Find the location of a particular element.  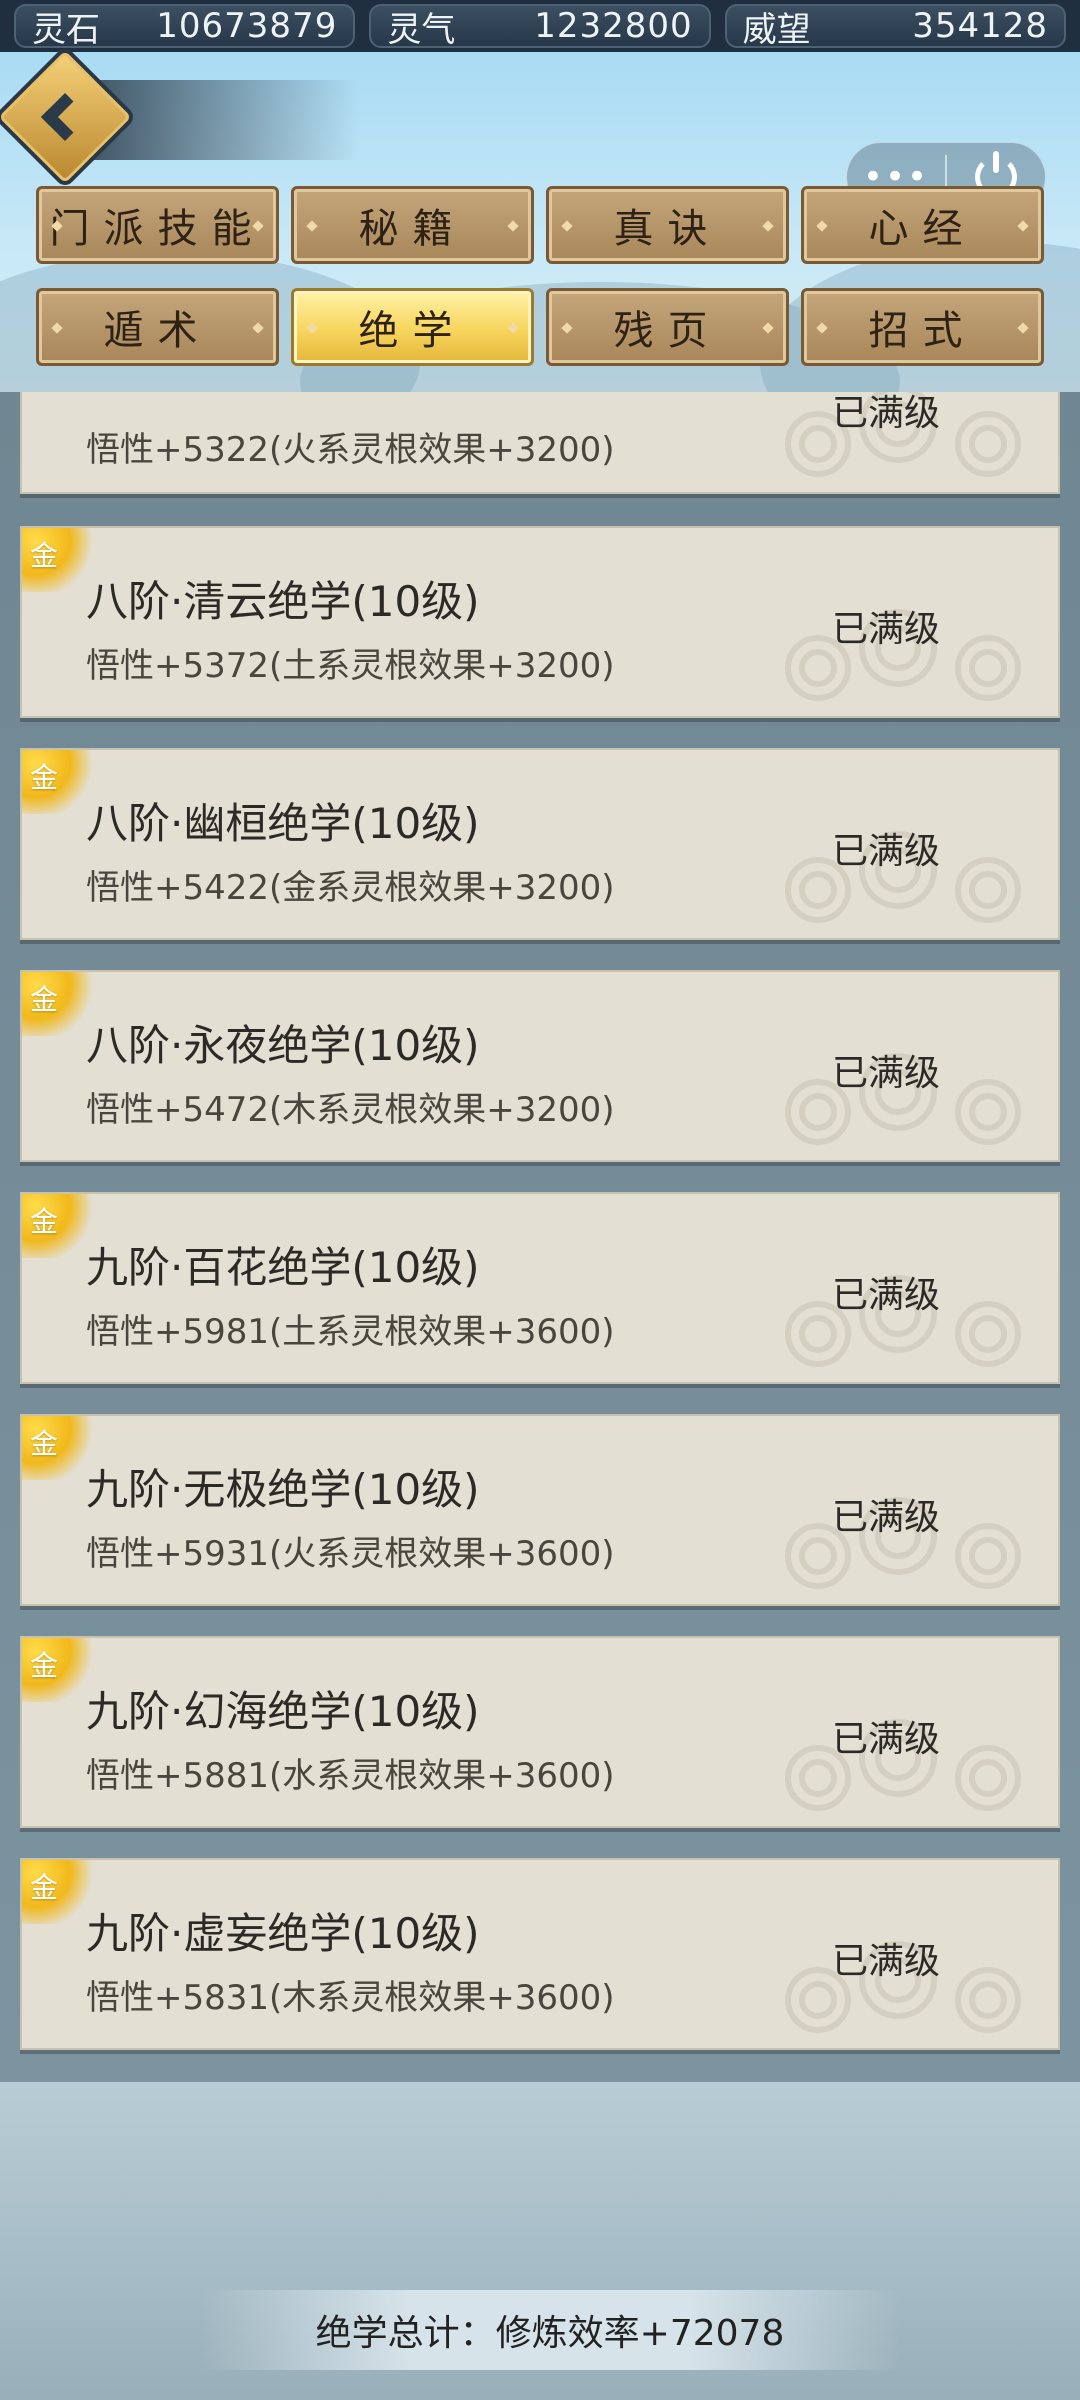

list-item: 已满级 悟性+5322(火系灵根效果+3200) is located at coordinates (540, 443).